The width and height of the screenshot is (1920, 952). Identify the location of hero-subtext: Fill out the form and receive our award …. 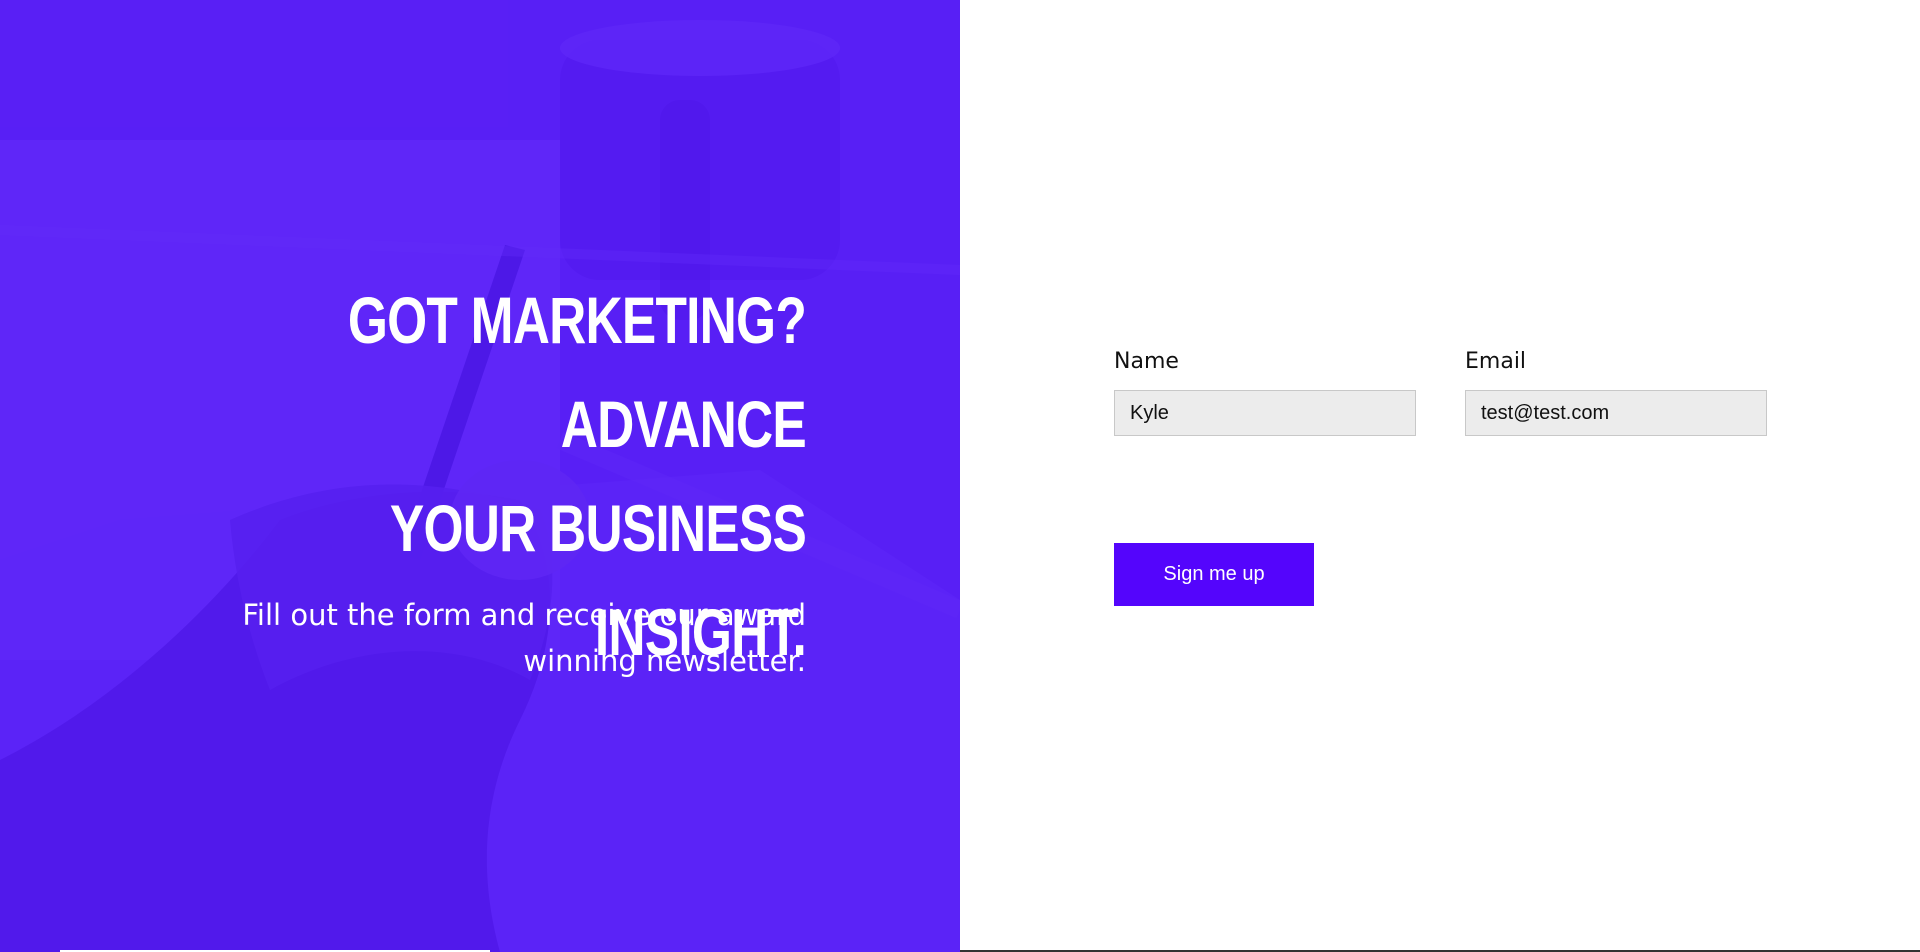
(524, 638).